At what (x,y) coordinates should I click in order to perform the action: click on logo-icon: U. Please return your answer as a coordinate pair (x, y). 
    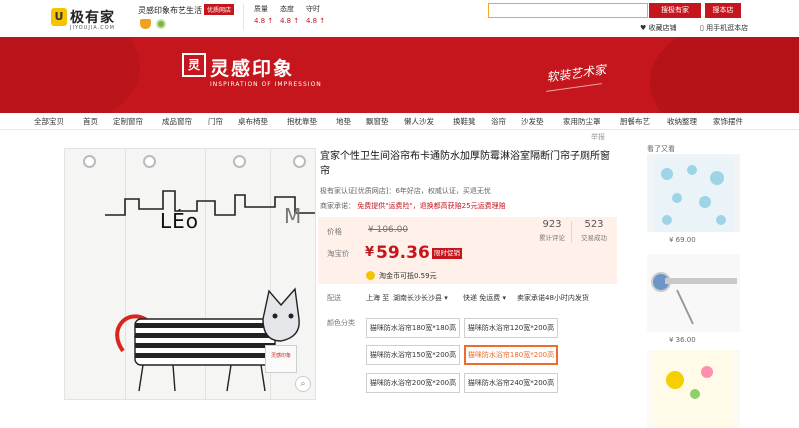
    Looking at the image, I should click on (59, 17).